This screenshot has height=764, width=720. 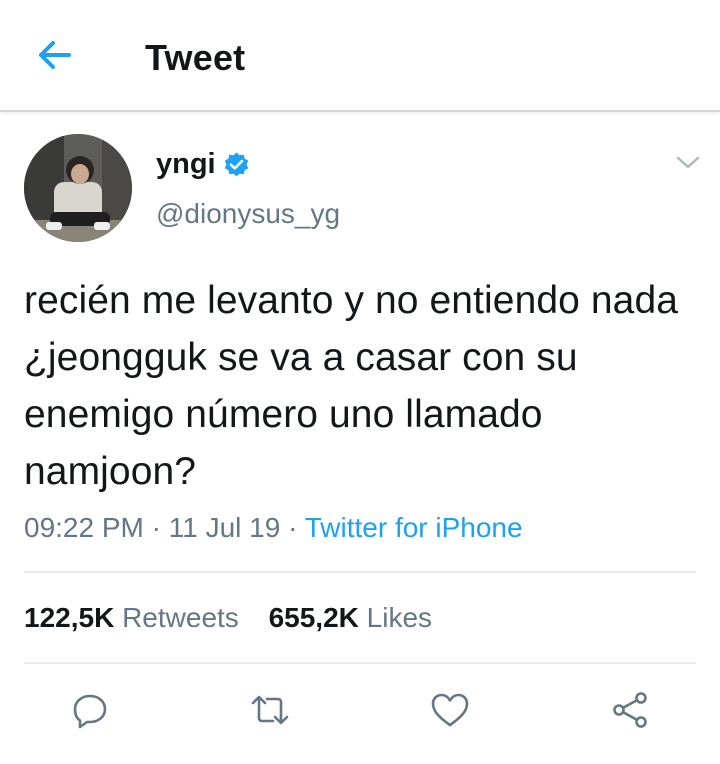 I want to click on top-app-bar: Tweet, so click(x=360, y=56).